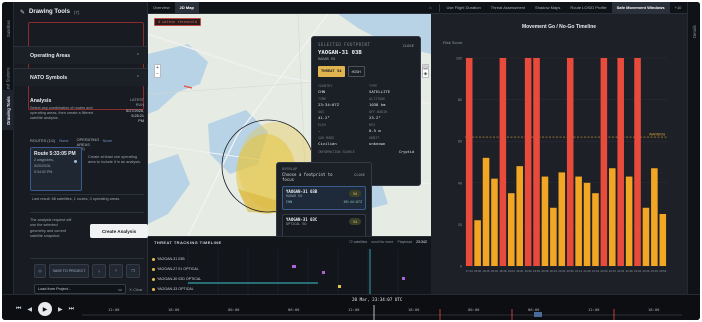 The width and height of the screenshot is (702, 322). I want to click on field-elev: ELEV -, so click(322, 128).